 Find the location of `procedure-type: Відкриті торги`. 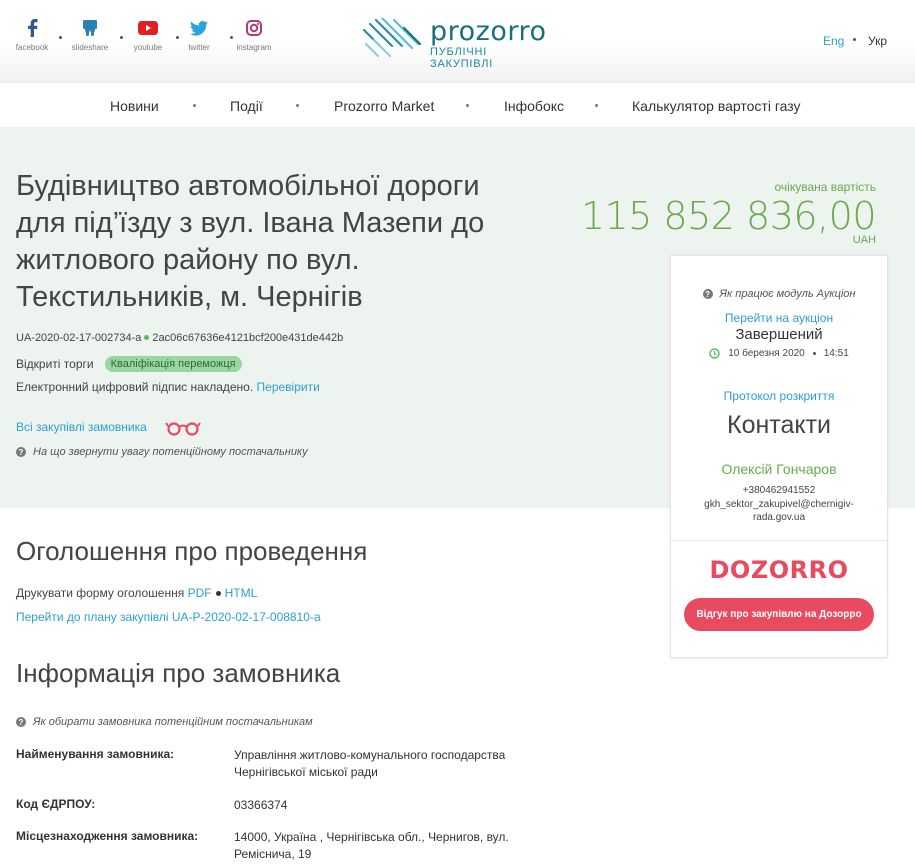

procedure-type: Відкриті торги is located at coordinates (55, 364).